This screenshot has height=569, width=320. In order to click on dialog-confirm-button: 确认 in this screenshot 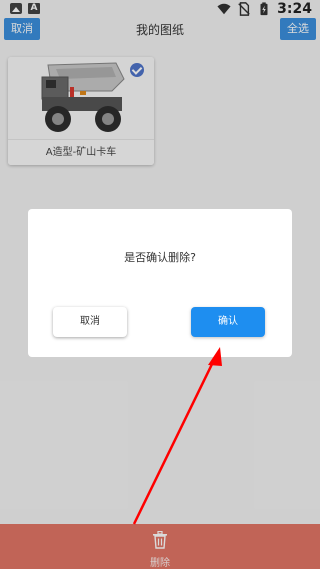, I will do `click(228, 322)`.